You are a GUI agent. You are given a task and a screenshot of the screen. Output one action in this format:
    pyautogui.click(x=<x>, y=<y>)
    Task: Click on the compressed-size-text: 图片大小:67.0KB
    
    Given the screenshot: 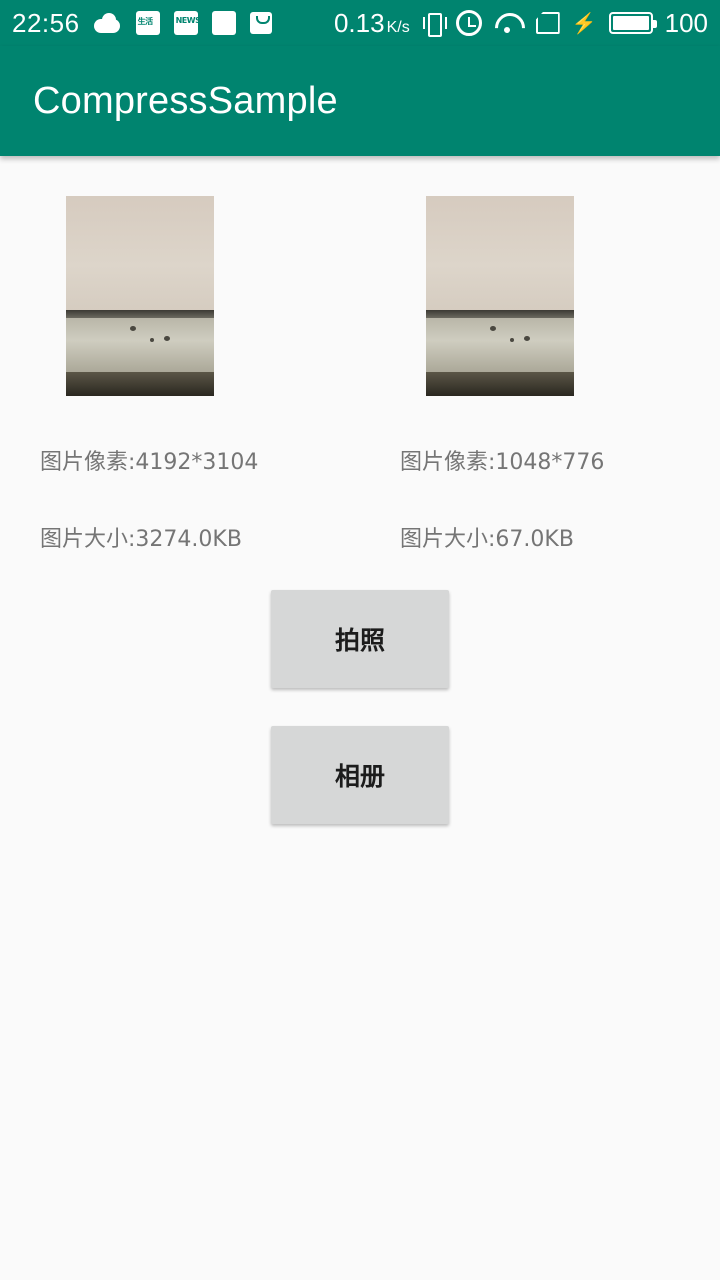 What is the action you would take?
    pyautogui.click(x=487, y=539)
    